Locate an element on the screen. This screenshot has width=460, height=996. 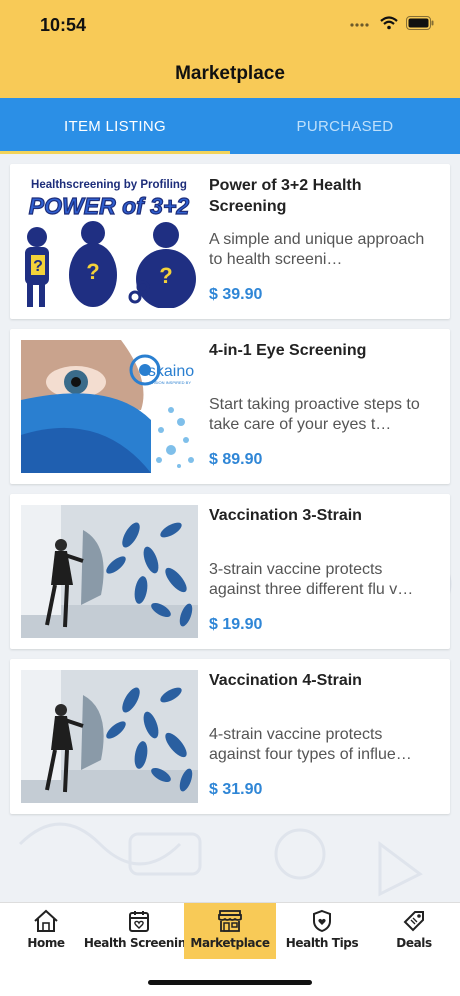
page-title: Marketplace is located at coordinates (230, 73).